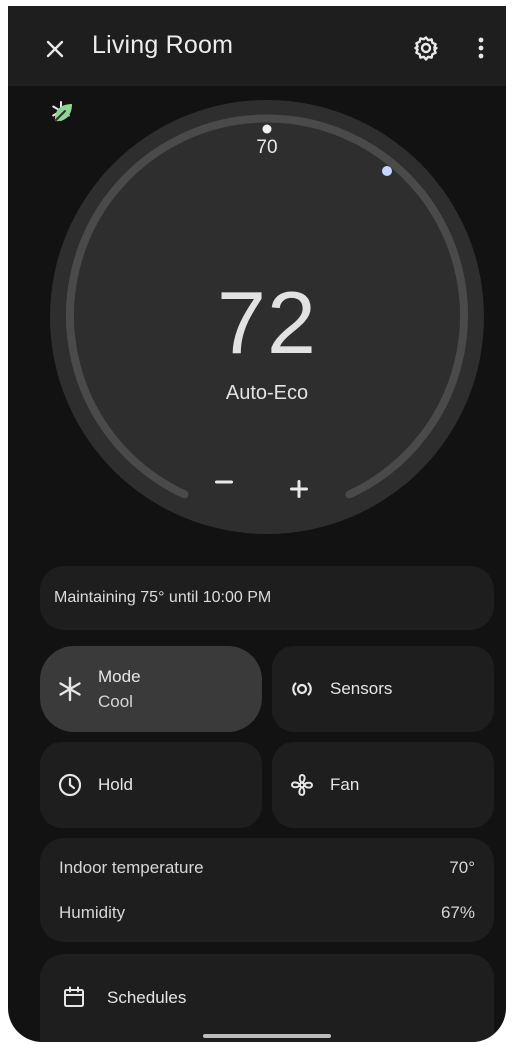 The width and height of the screenshot is (513, 1045). I want to click on sensors-tile: Sensors, so click(383, 689).